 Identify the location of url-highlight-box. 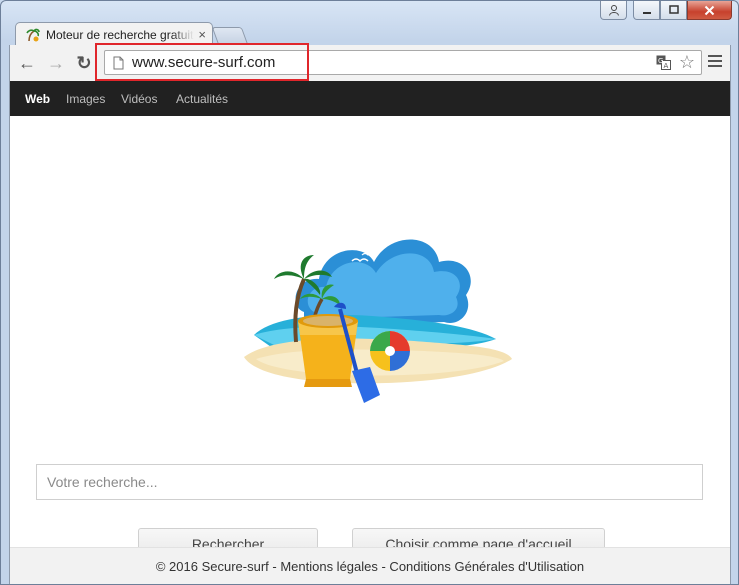
(202, 62).